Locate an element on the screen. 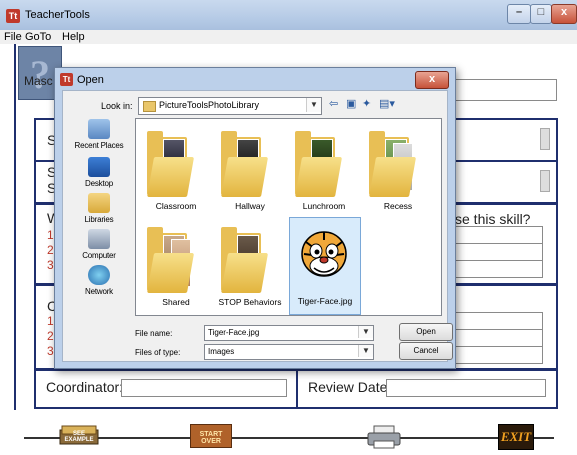 The height and width of the screenshot is (455, 577). exit-label: EXIT is located at coordinates (516, 436).